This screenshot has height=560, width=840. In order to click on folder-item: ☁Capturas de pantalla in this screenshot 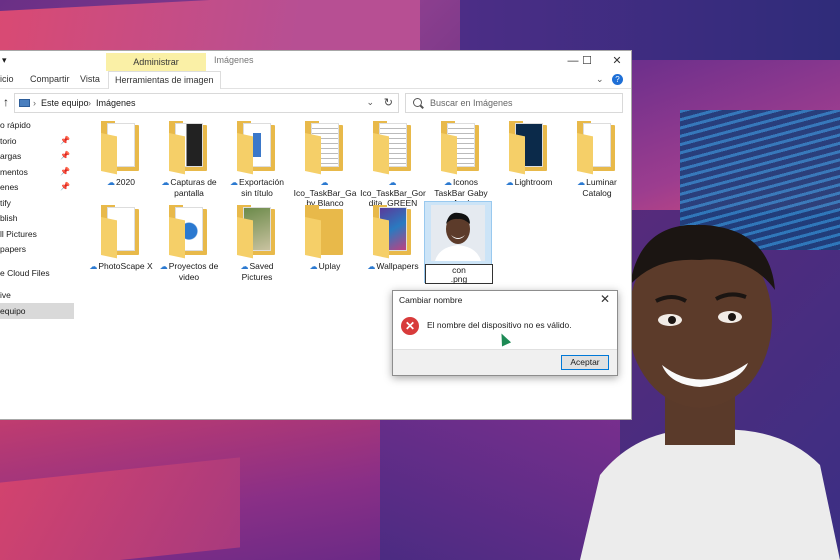, I will do `click(189, 159)`.